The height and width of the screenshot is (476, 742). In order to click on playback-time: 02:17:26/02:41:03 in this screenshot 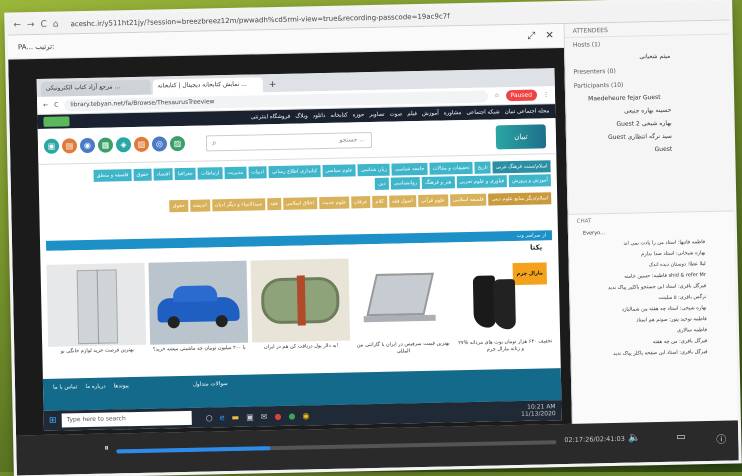, I will do `click(594, 439)`.